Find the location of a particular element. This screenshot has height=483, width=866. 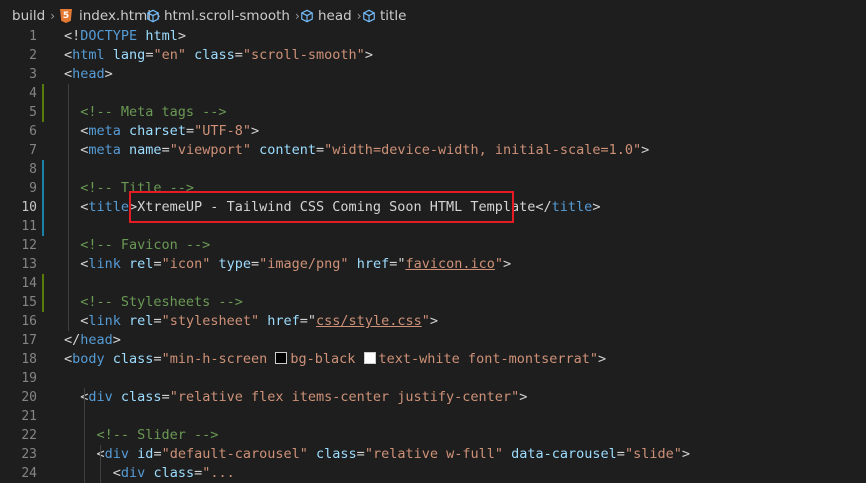

code-token: charset is located at coordinates (157, 131).